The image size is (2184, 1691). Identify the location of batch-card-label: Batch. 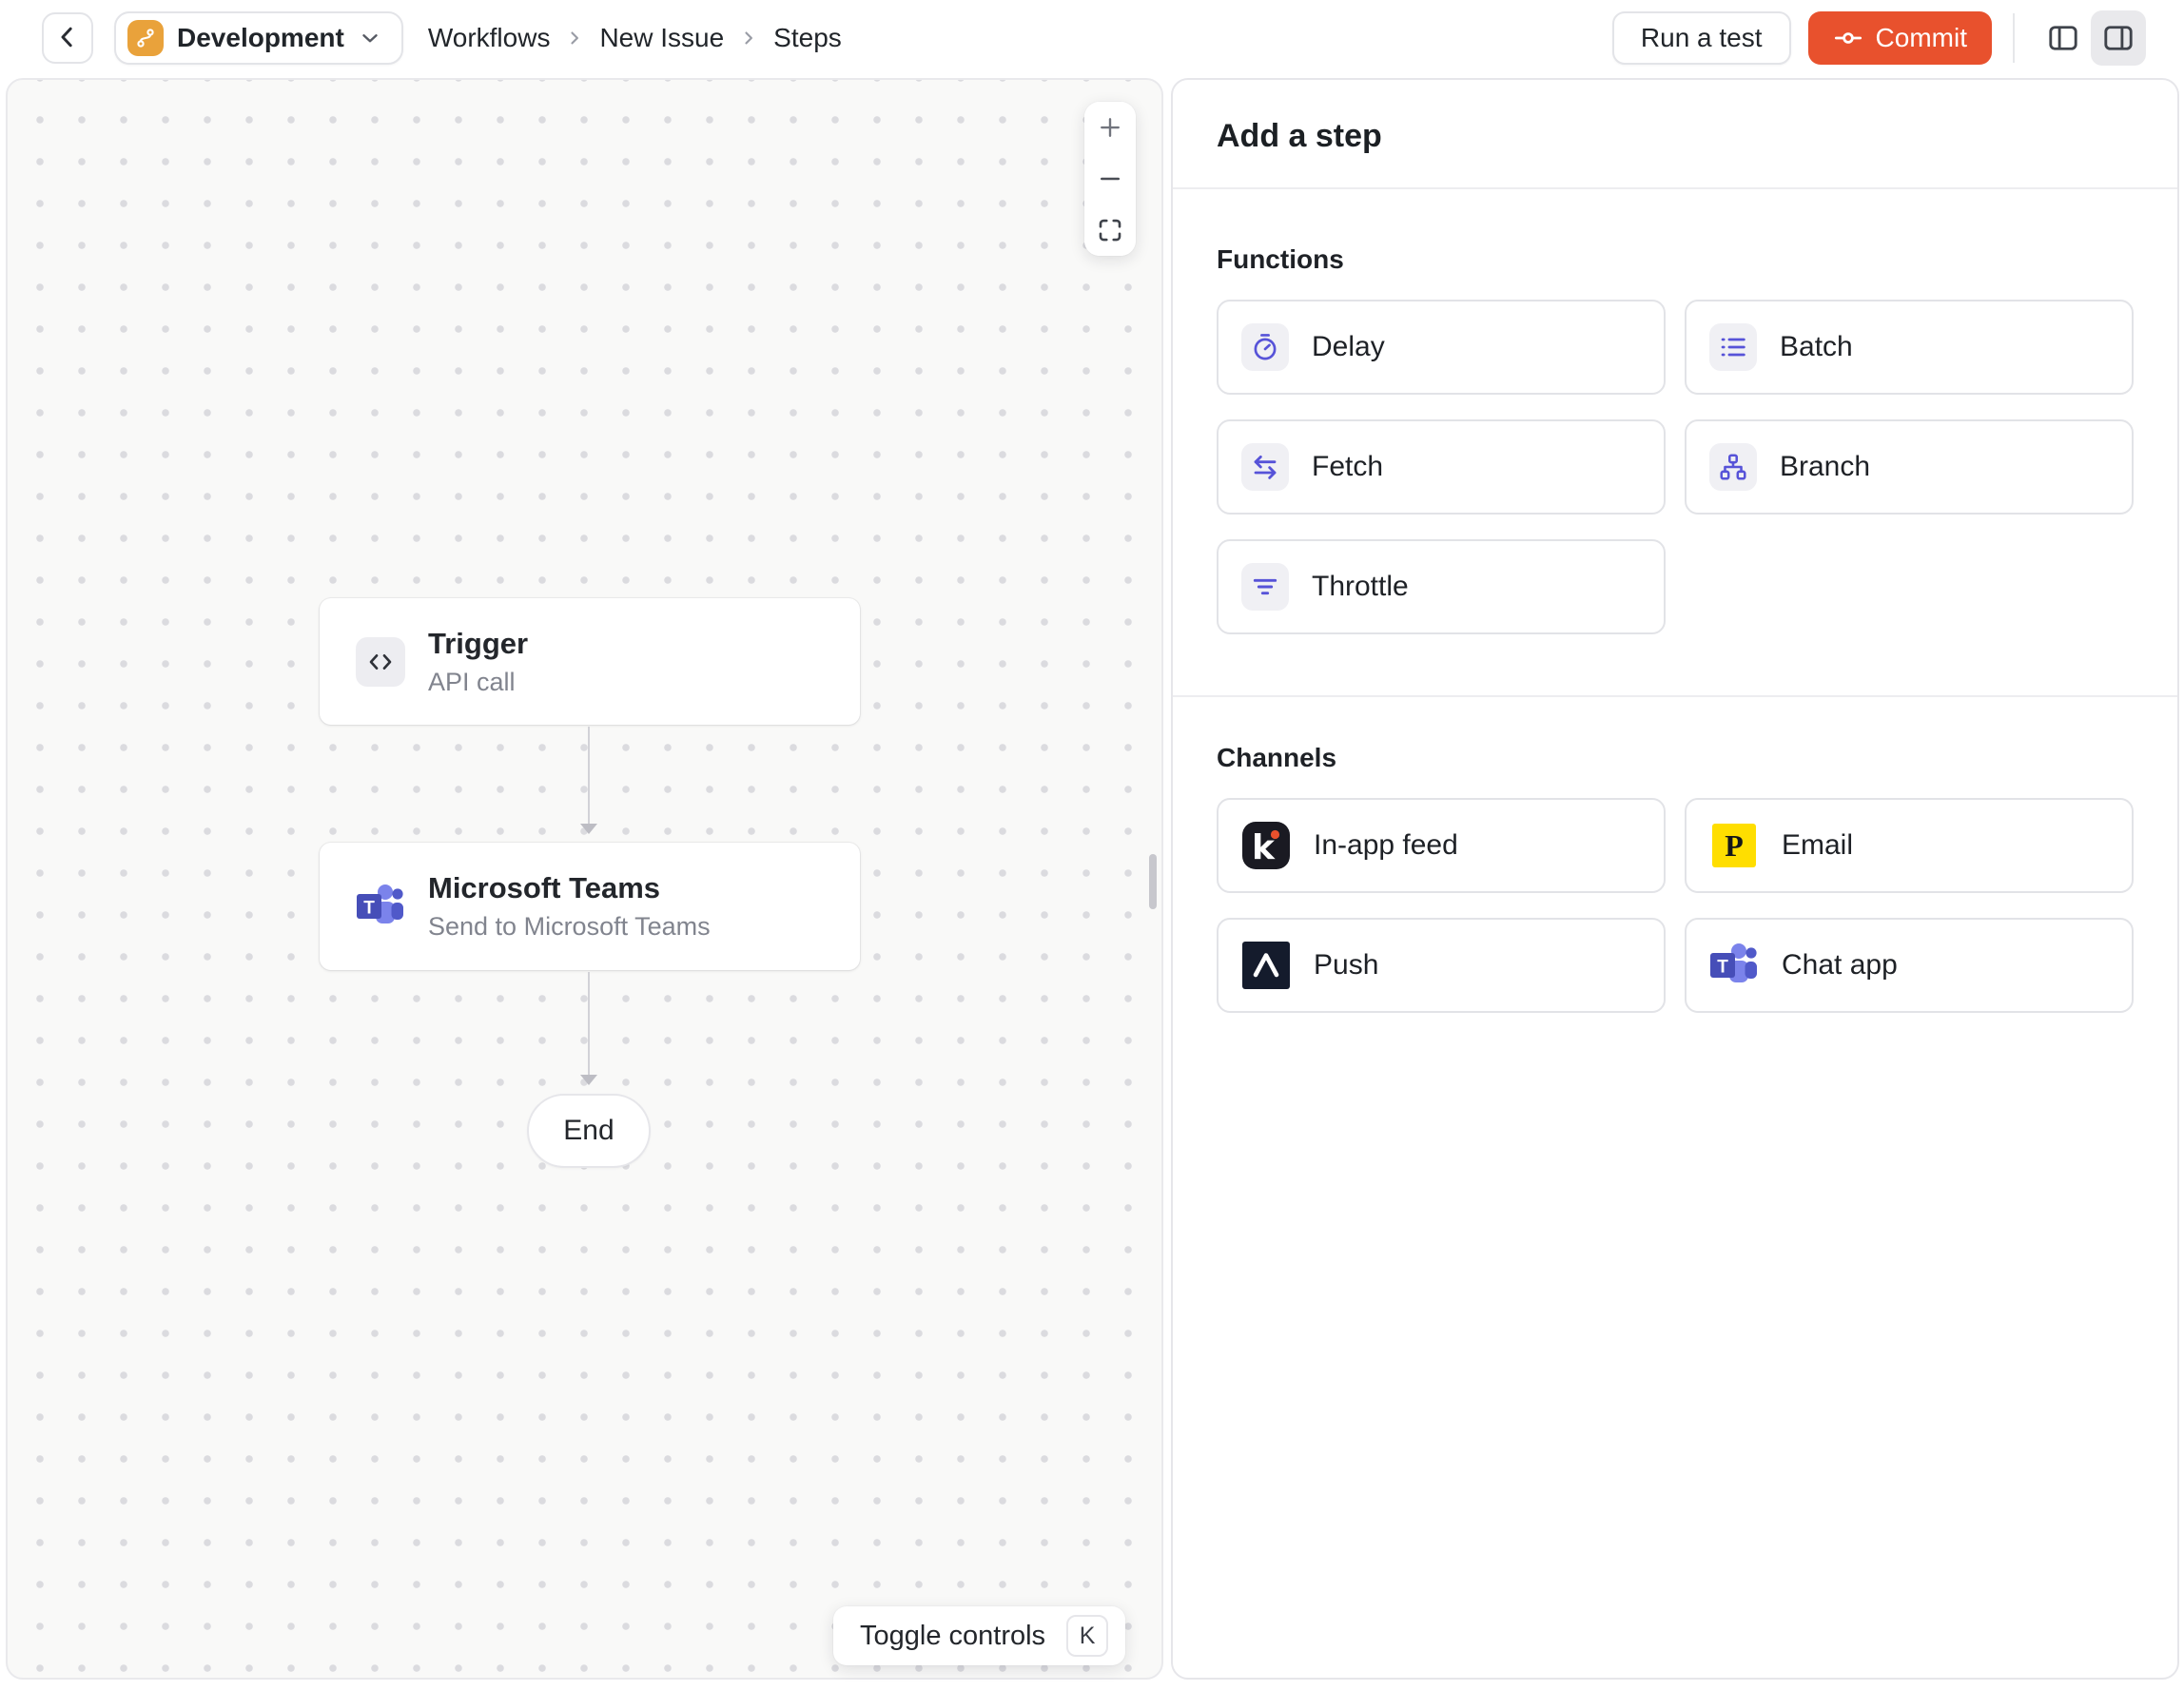
(1816, 346).